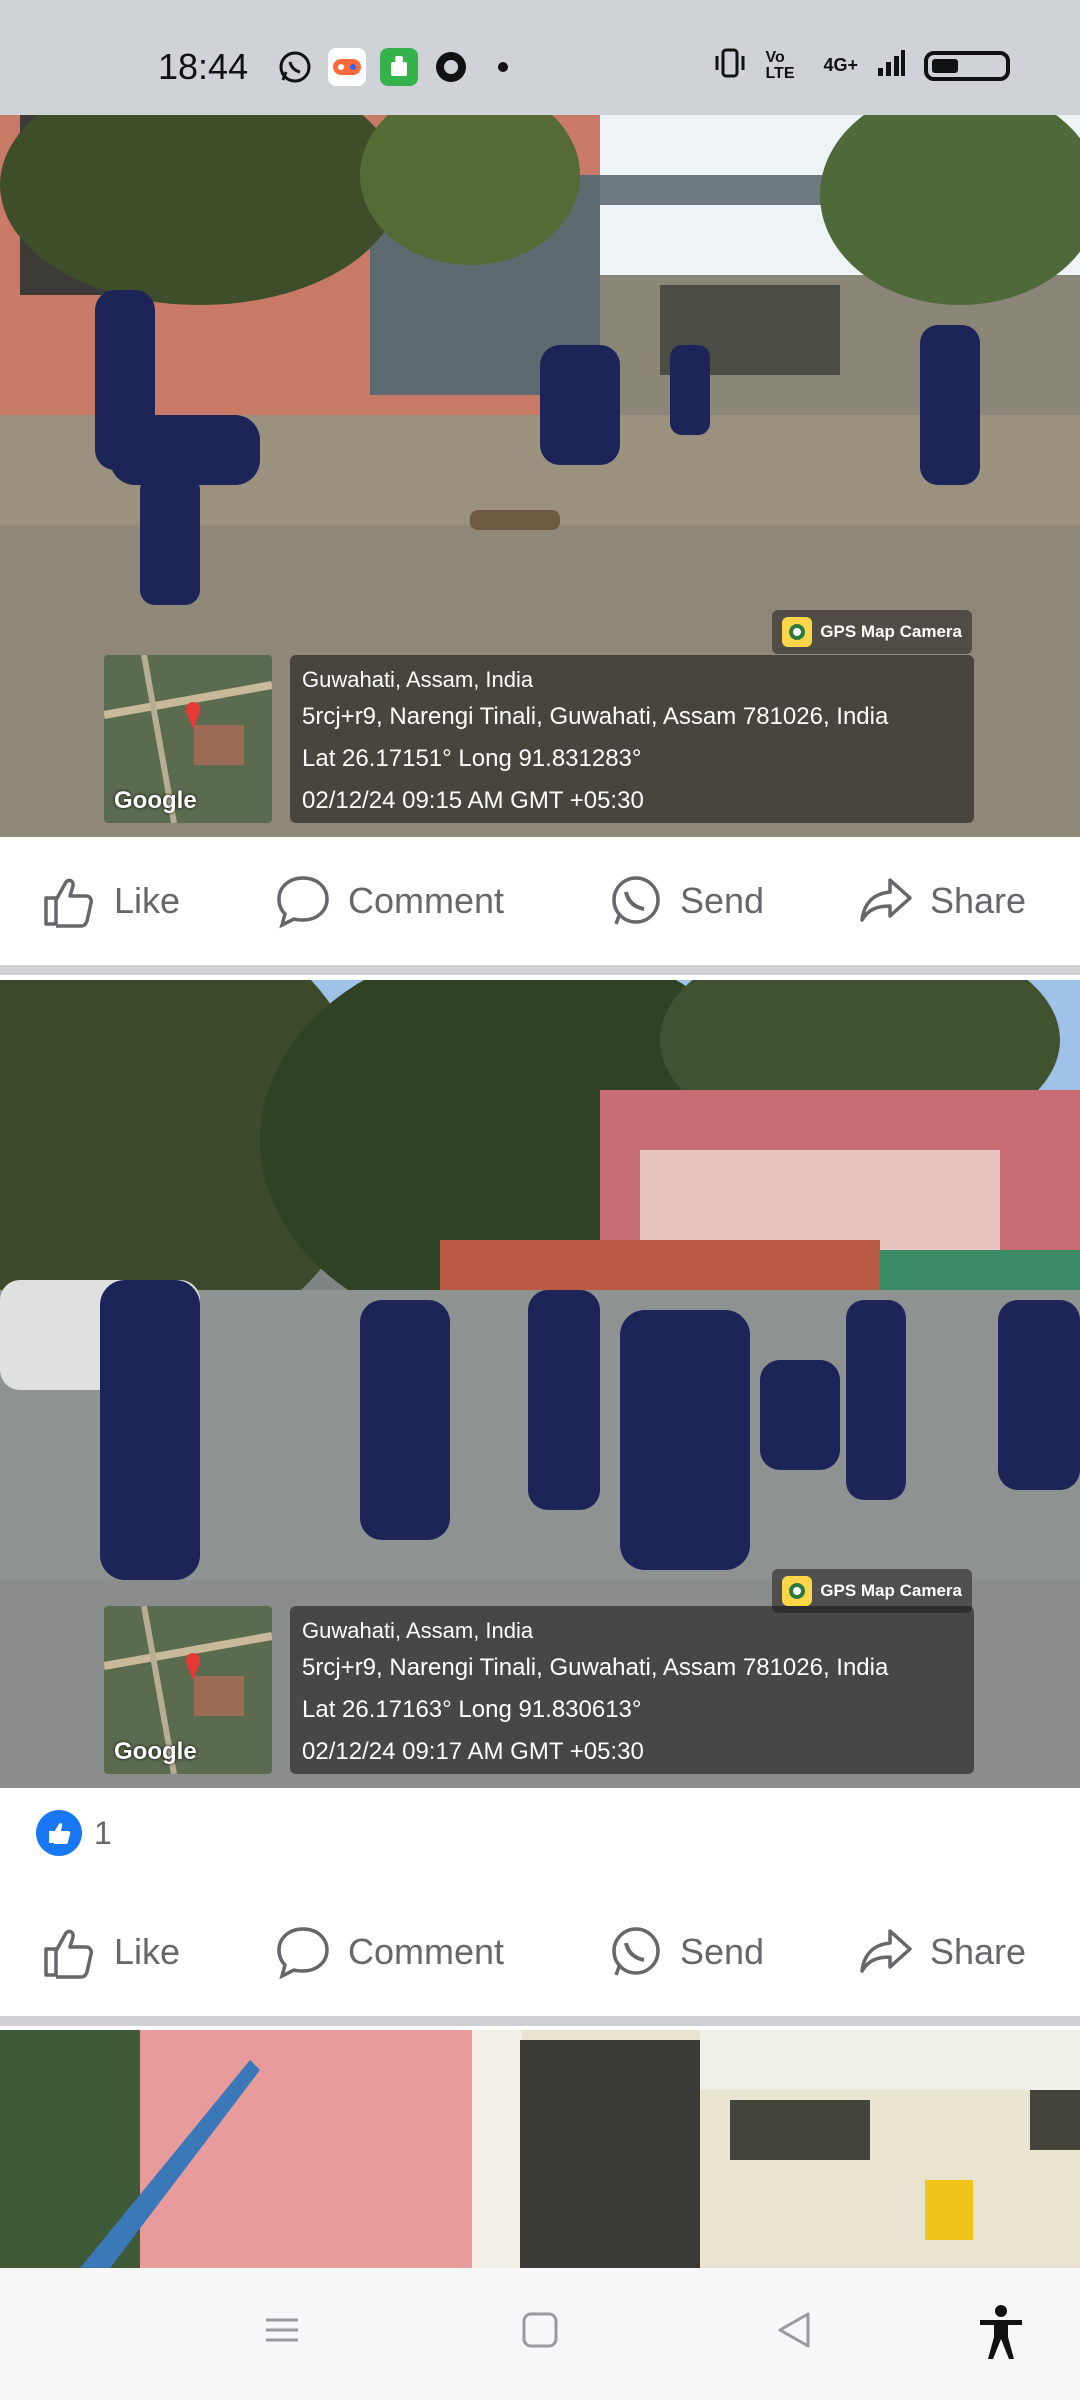  I want to click on accessibility-icon, so click(1001, 2332).